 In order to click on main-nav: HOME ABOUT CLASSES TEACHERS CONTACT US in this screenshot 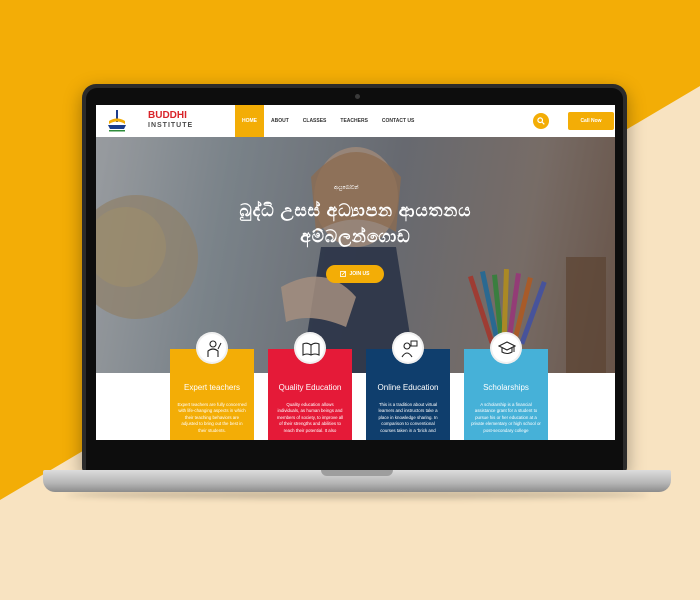, I will do `click(328, 121)`.